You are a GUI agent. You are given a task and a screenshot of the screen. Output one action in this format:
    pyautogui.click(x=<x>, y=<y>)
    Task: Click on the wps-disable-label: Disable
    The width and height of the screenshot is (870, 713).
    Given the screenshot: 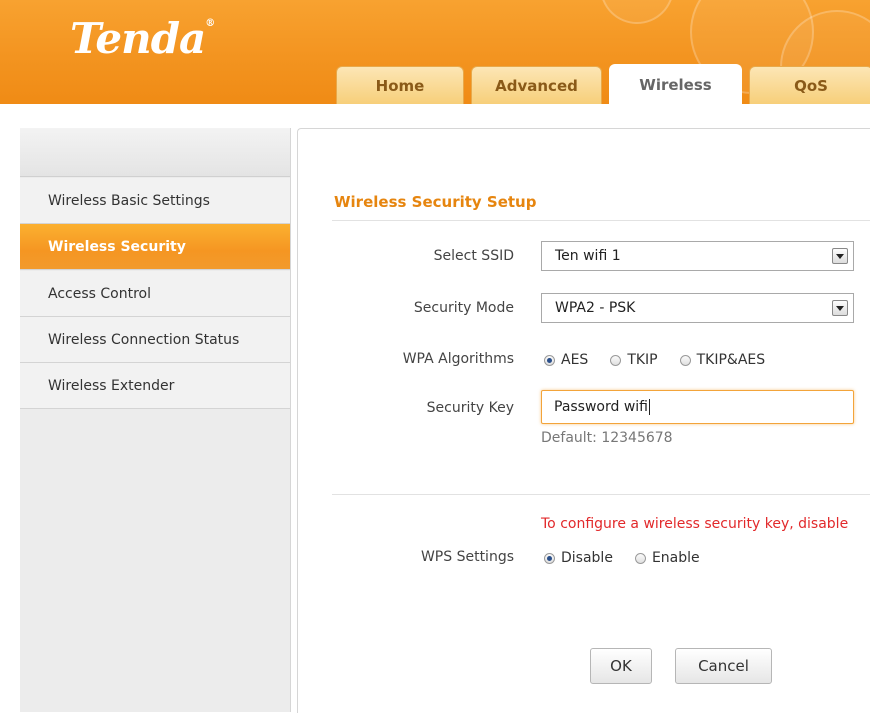 What is the action you would take?
    pyautogui.click(x=587, y=558)
    